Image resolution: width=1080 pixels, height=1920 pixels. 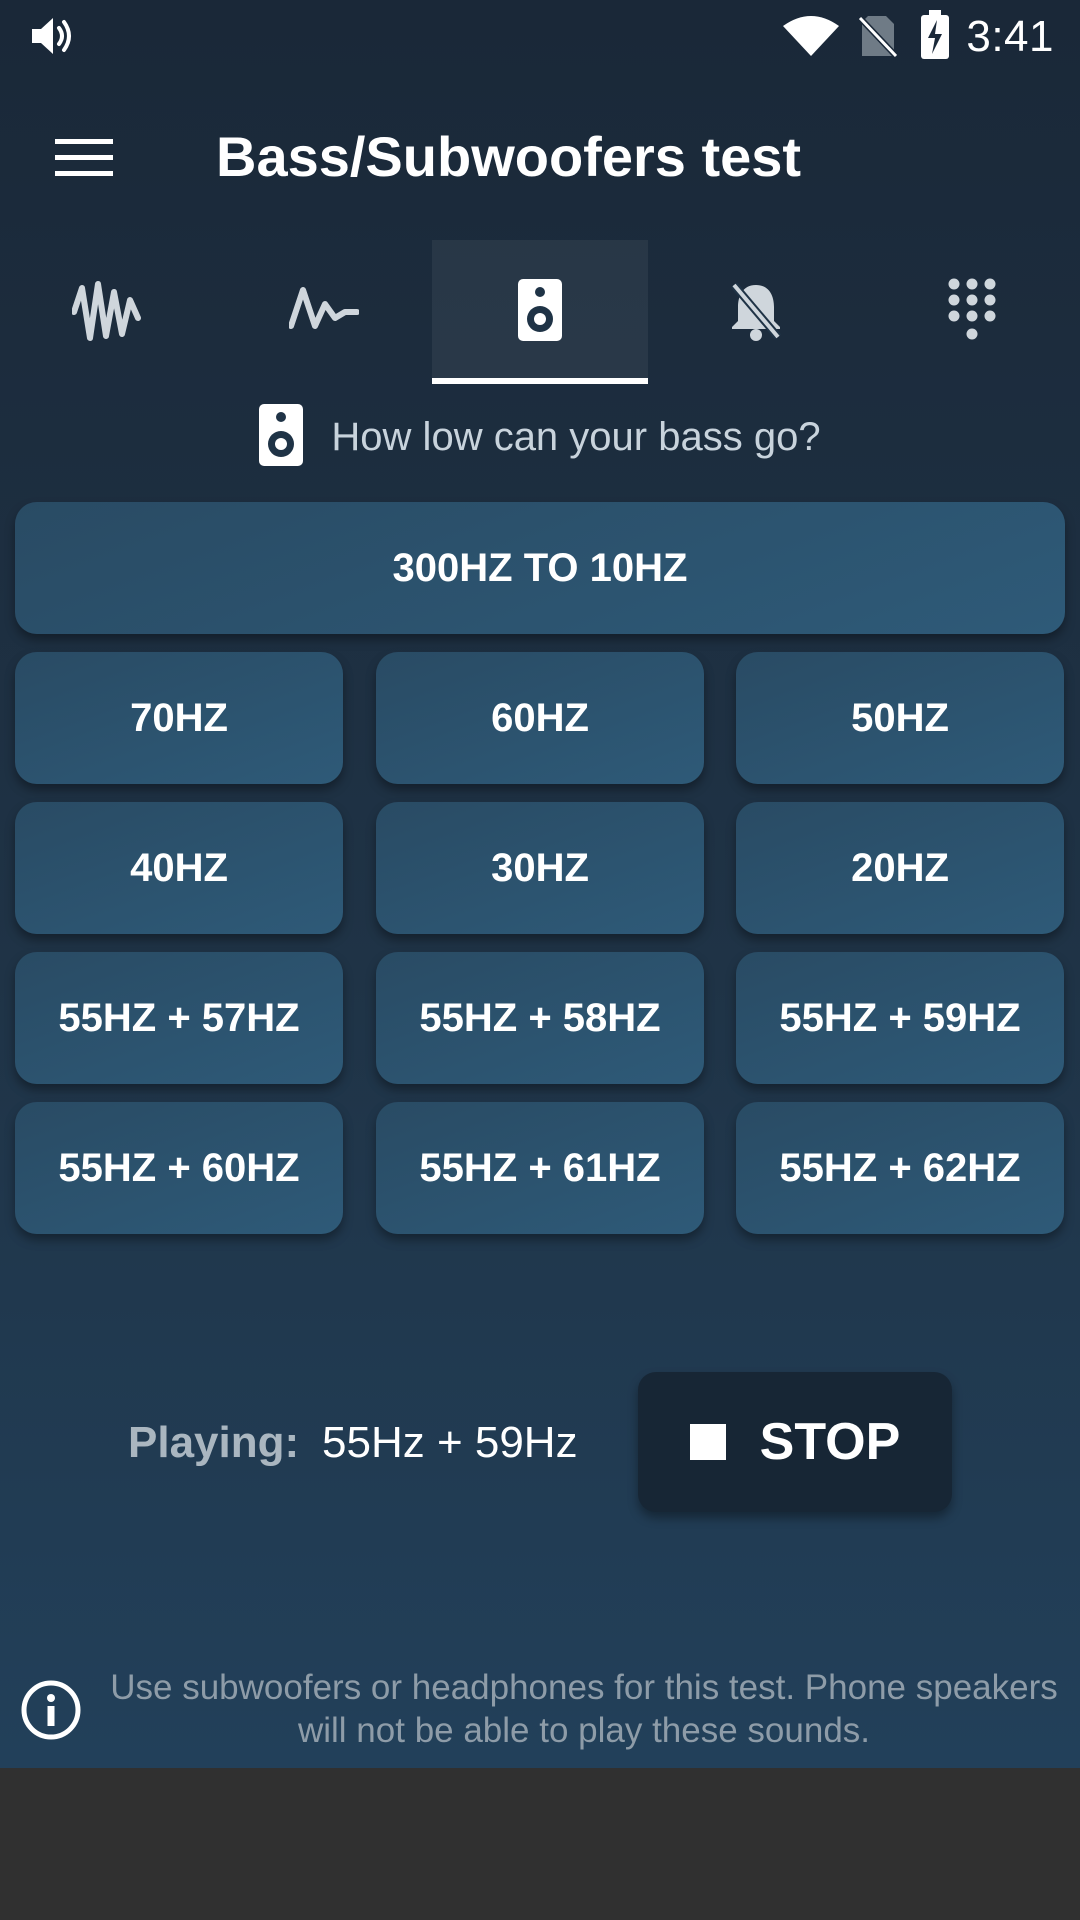 I want to click on status-time: 3:41, so click(x=1010, y=36).